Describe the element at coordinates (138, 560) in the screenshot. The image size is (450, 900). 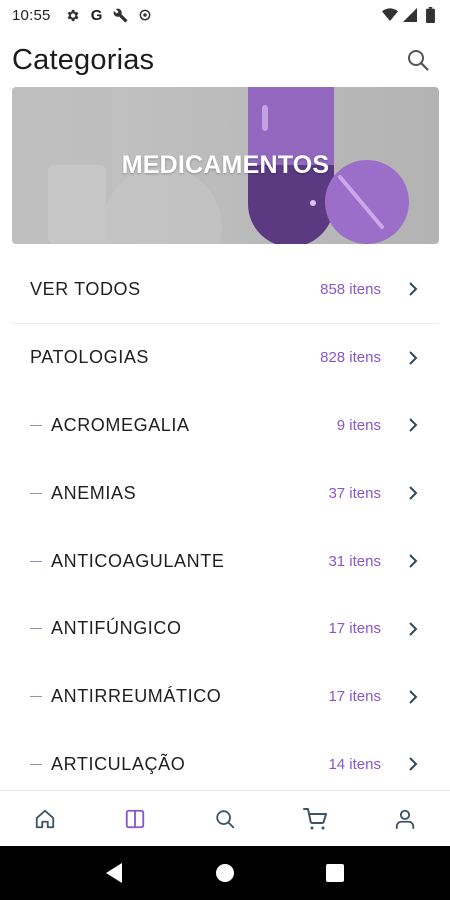
I see `list-item-label: ANTICOAGULANTE` at that location.